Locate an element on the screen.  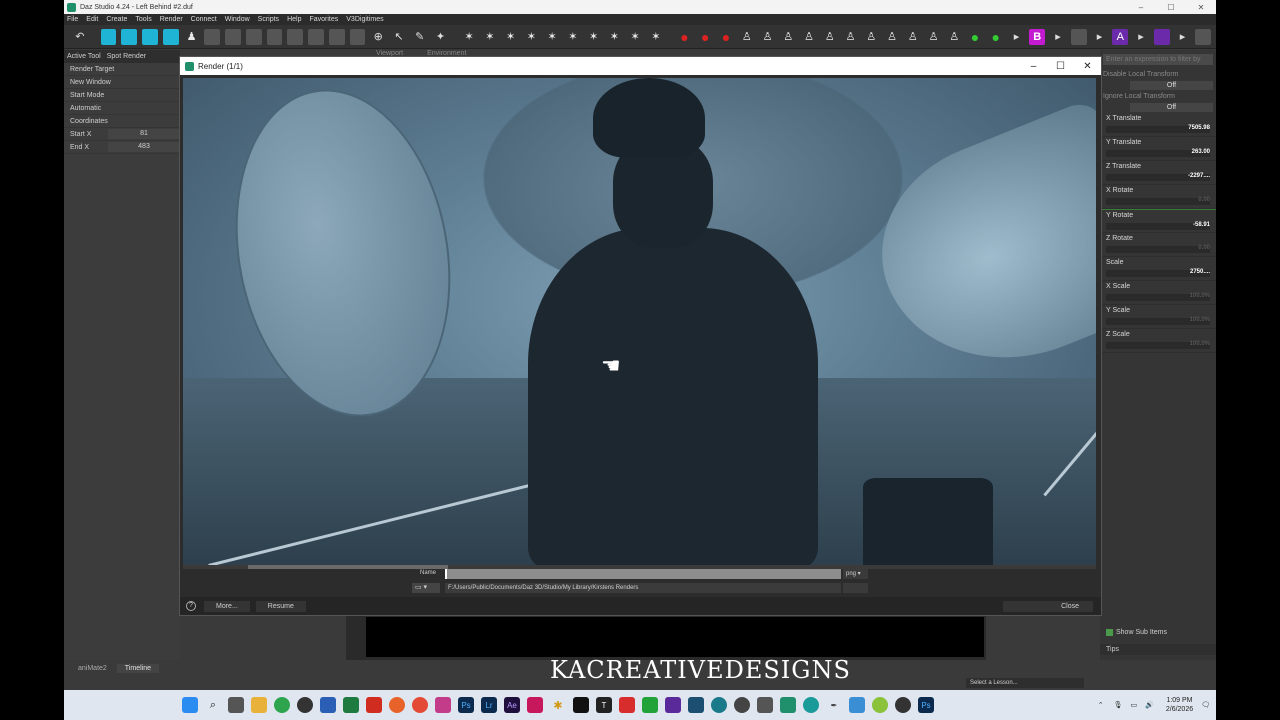
daz-studio-icon is located at coordinates (788, 705).